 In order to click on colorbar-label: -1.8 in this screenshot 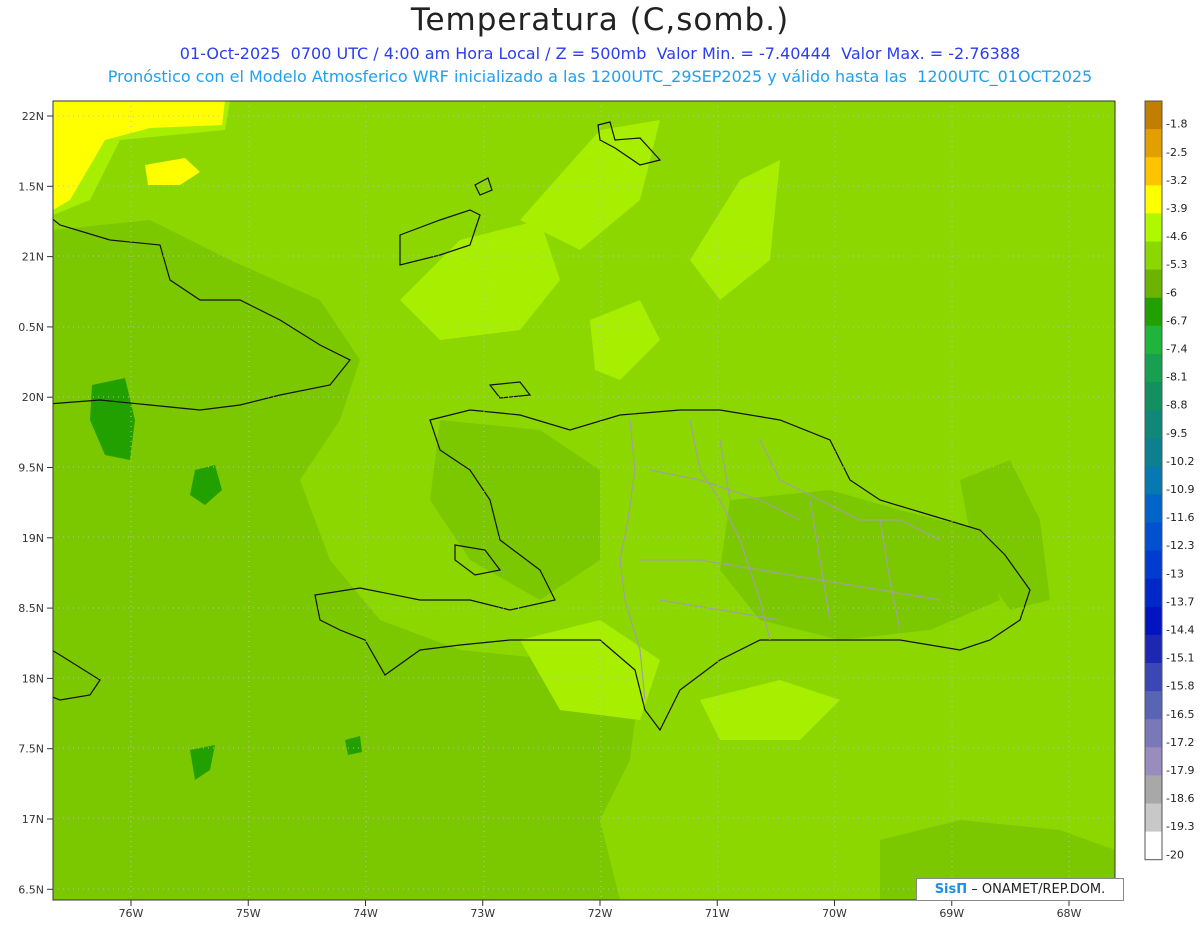, I will do `click(1176, 124)`.